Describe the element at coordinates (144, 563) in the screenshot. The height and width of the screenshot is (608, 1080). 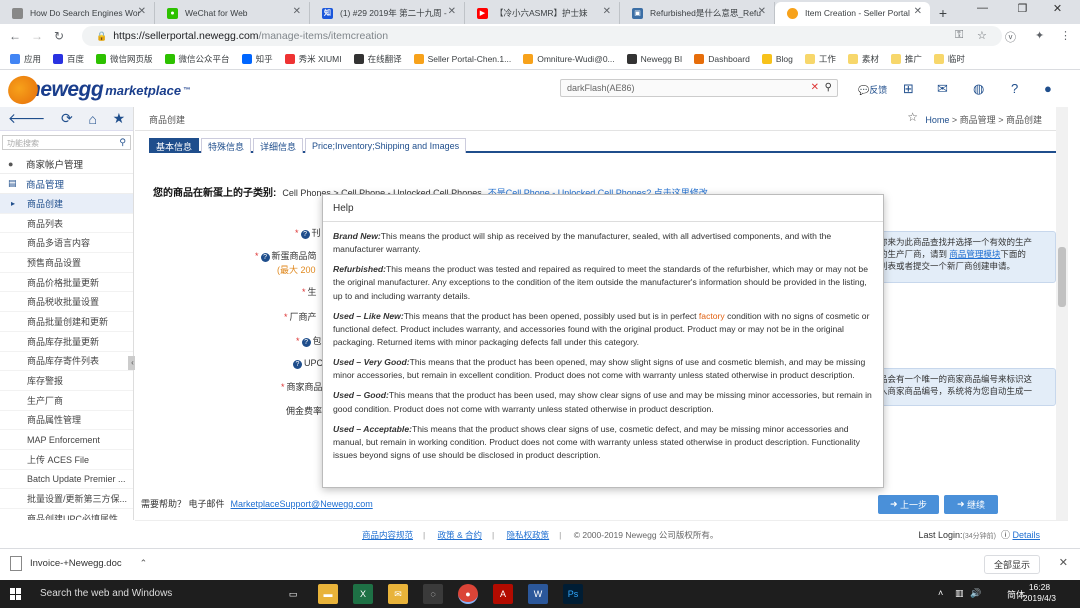
I see `chevron-up-icon: ⌃` at that location.